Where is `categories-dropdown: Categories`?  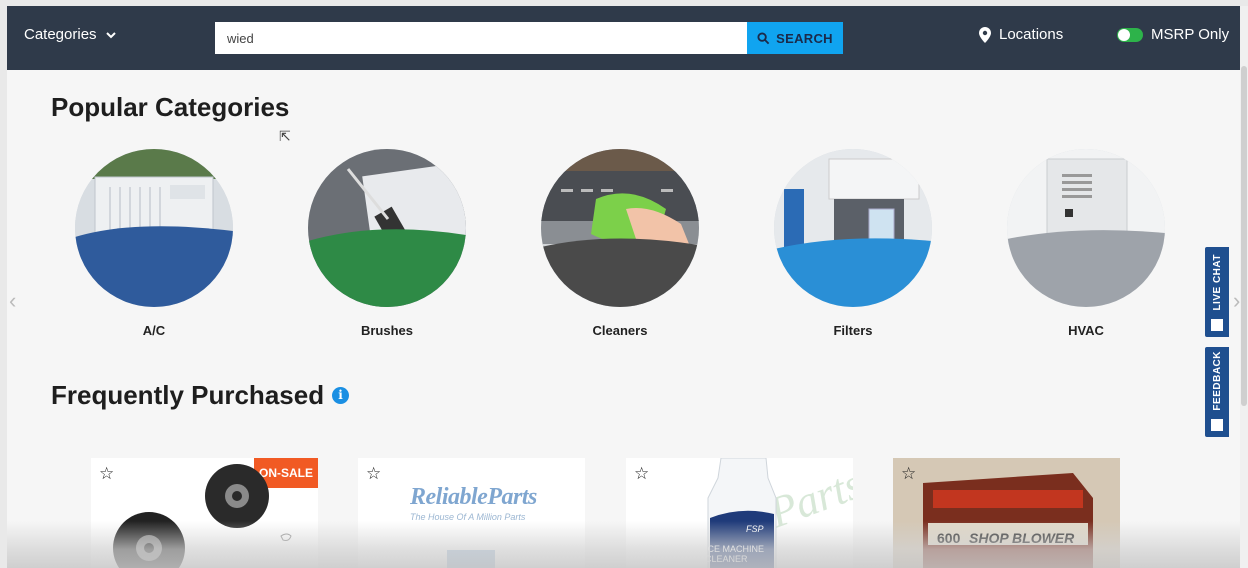
categories-dropdown: Categories is located at coordinates (70, 34).